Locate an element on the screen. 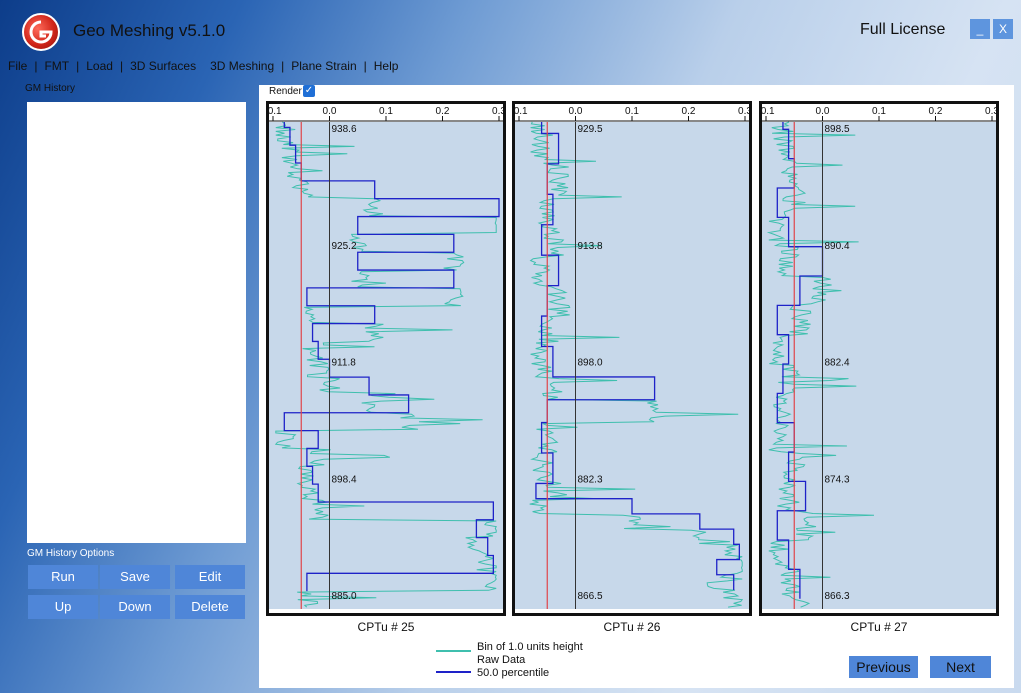 Image resolution: width=1021 pixels, height=693 pixels. legend-raw: Raw Data is located at coordinates (501, 660).